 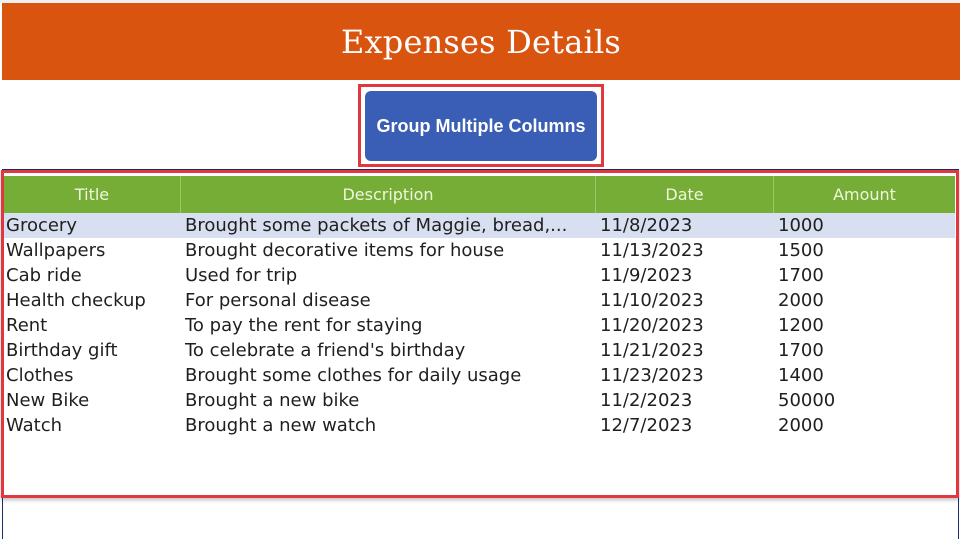 What do you see at coordinates (801, 325) in the screenshot?
I see `cell-amount: 1200` at bounding box center [801, 325].